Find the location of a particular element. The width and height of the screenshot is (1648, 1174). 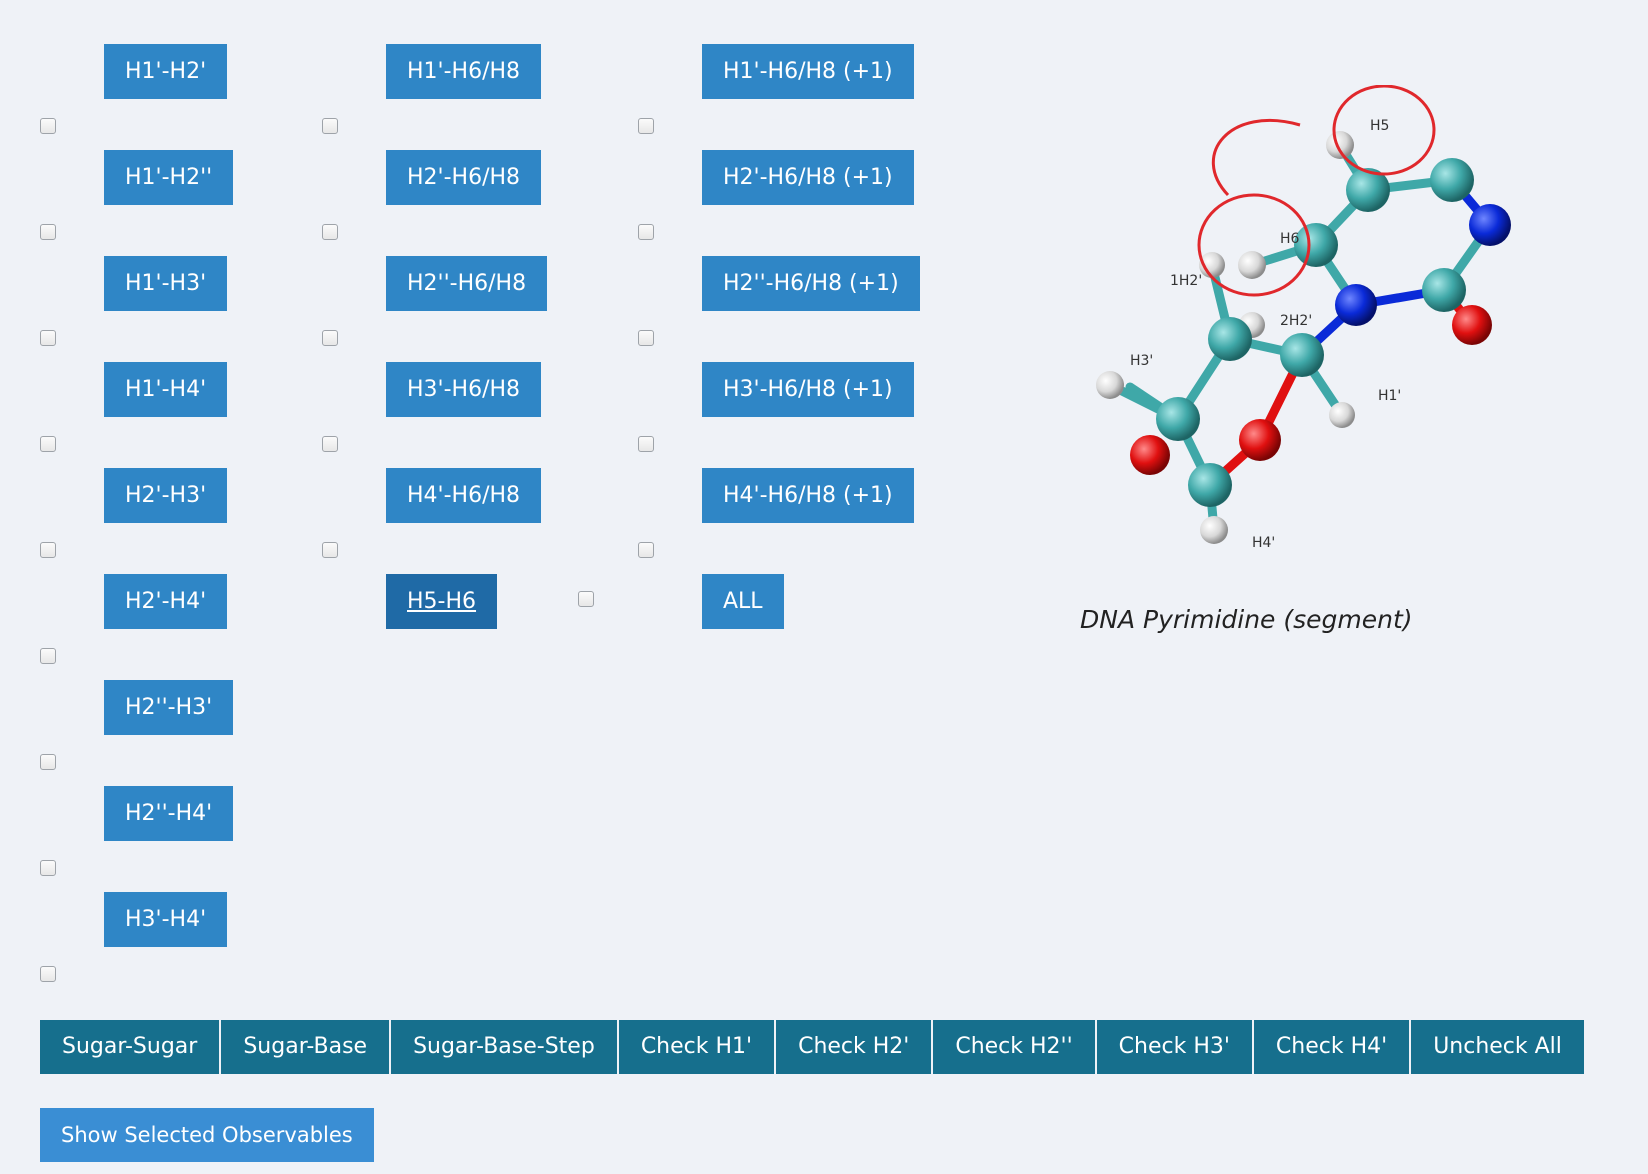

obs-checkbox-h2-h6h8-plus1 is located at coordinates (646, 232).